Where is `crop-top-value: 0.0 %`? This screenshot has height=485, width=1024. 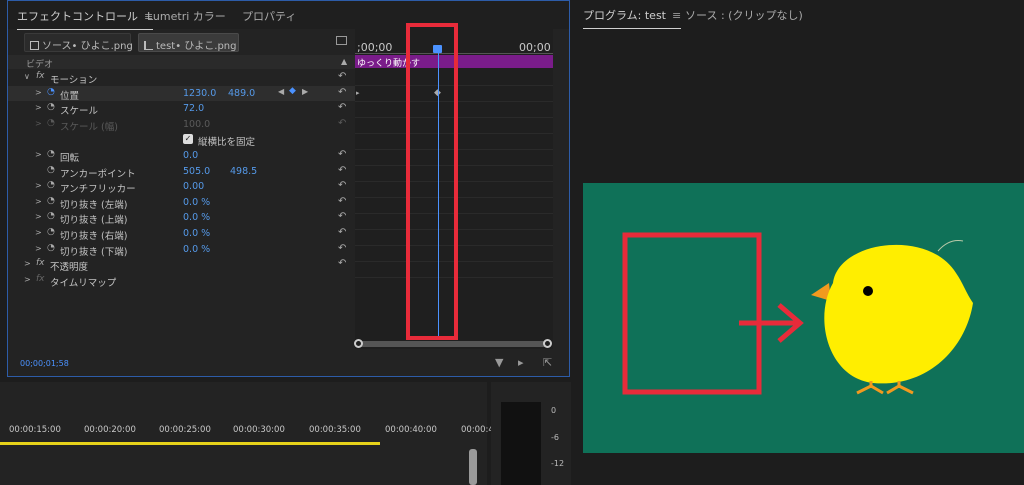 crop-top-value: 0.0 % is located at coordinates (196, 217).